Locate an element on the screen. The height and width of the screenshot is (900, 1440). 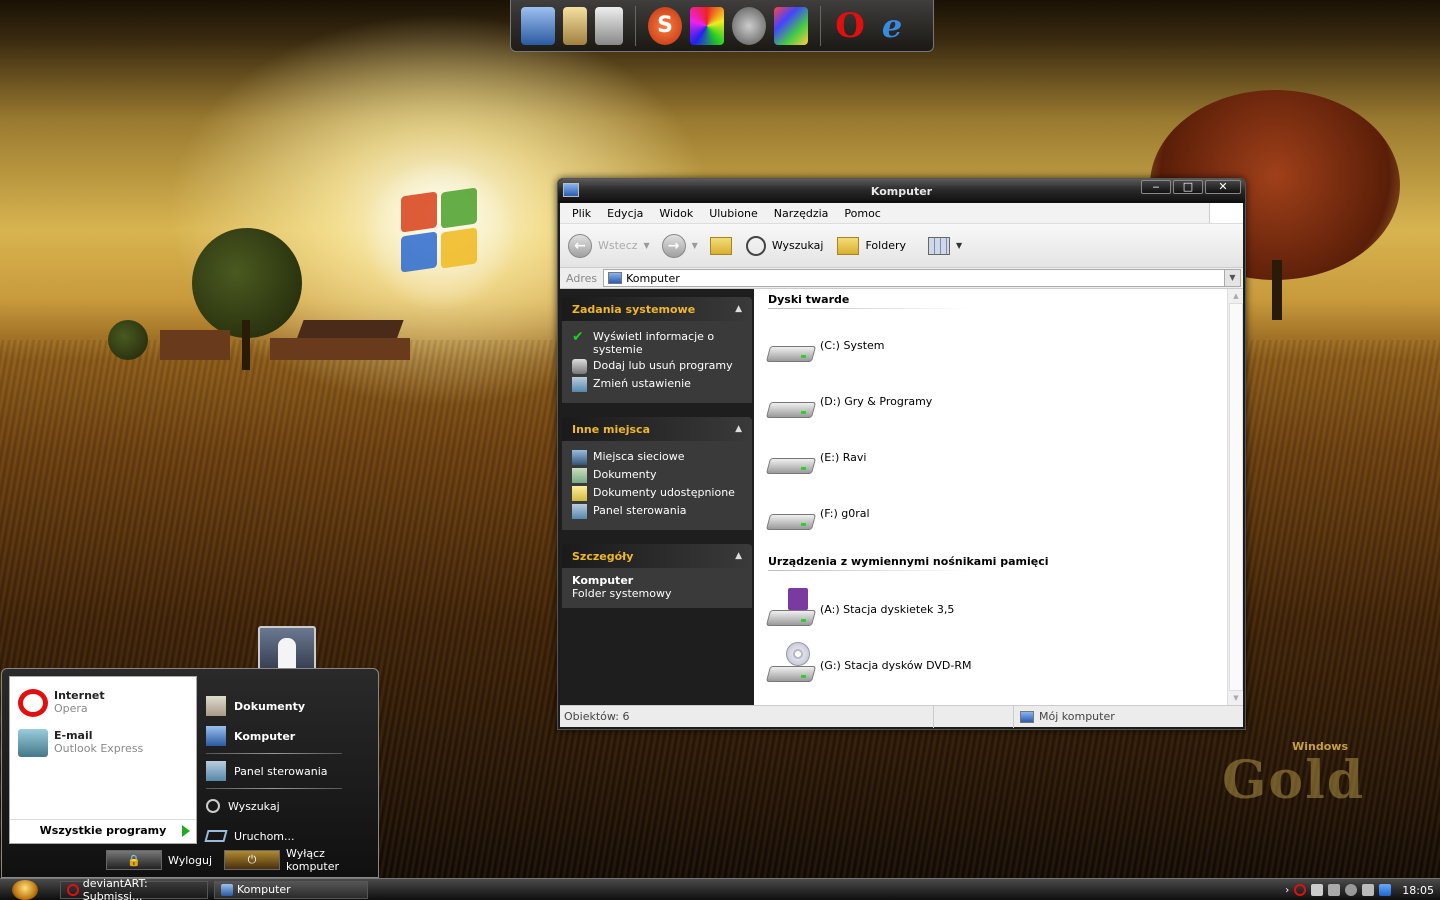
drive-label: (C:) System is located at coordinates (852, 345).